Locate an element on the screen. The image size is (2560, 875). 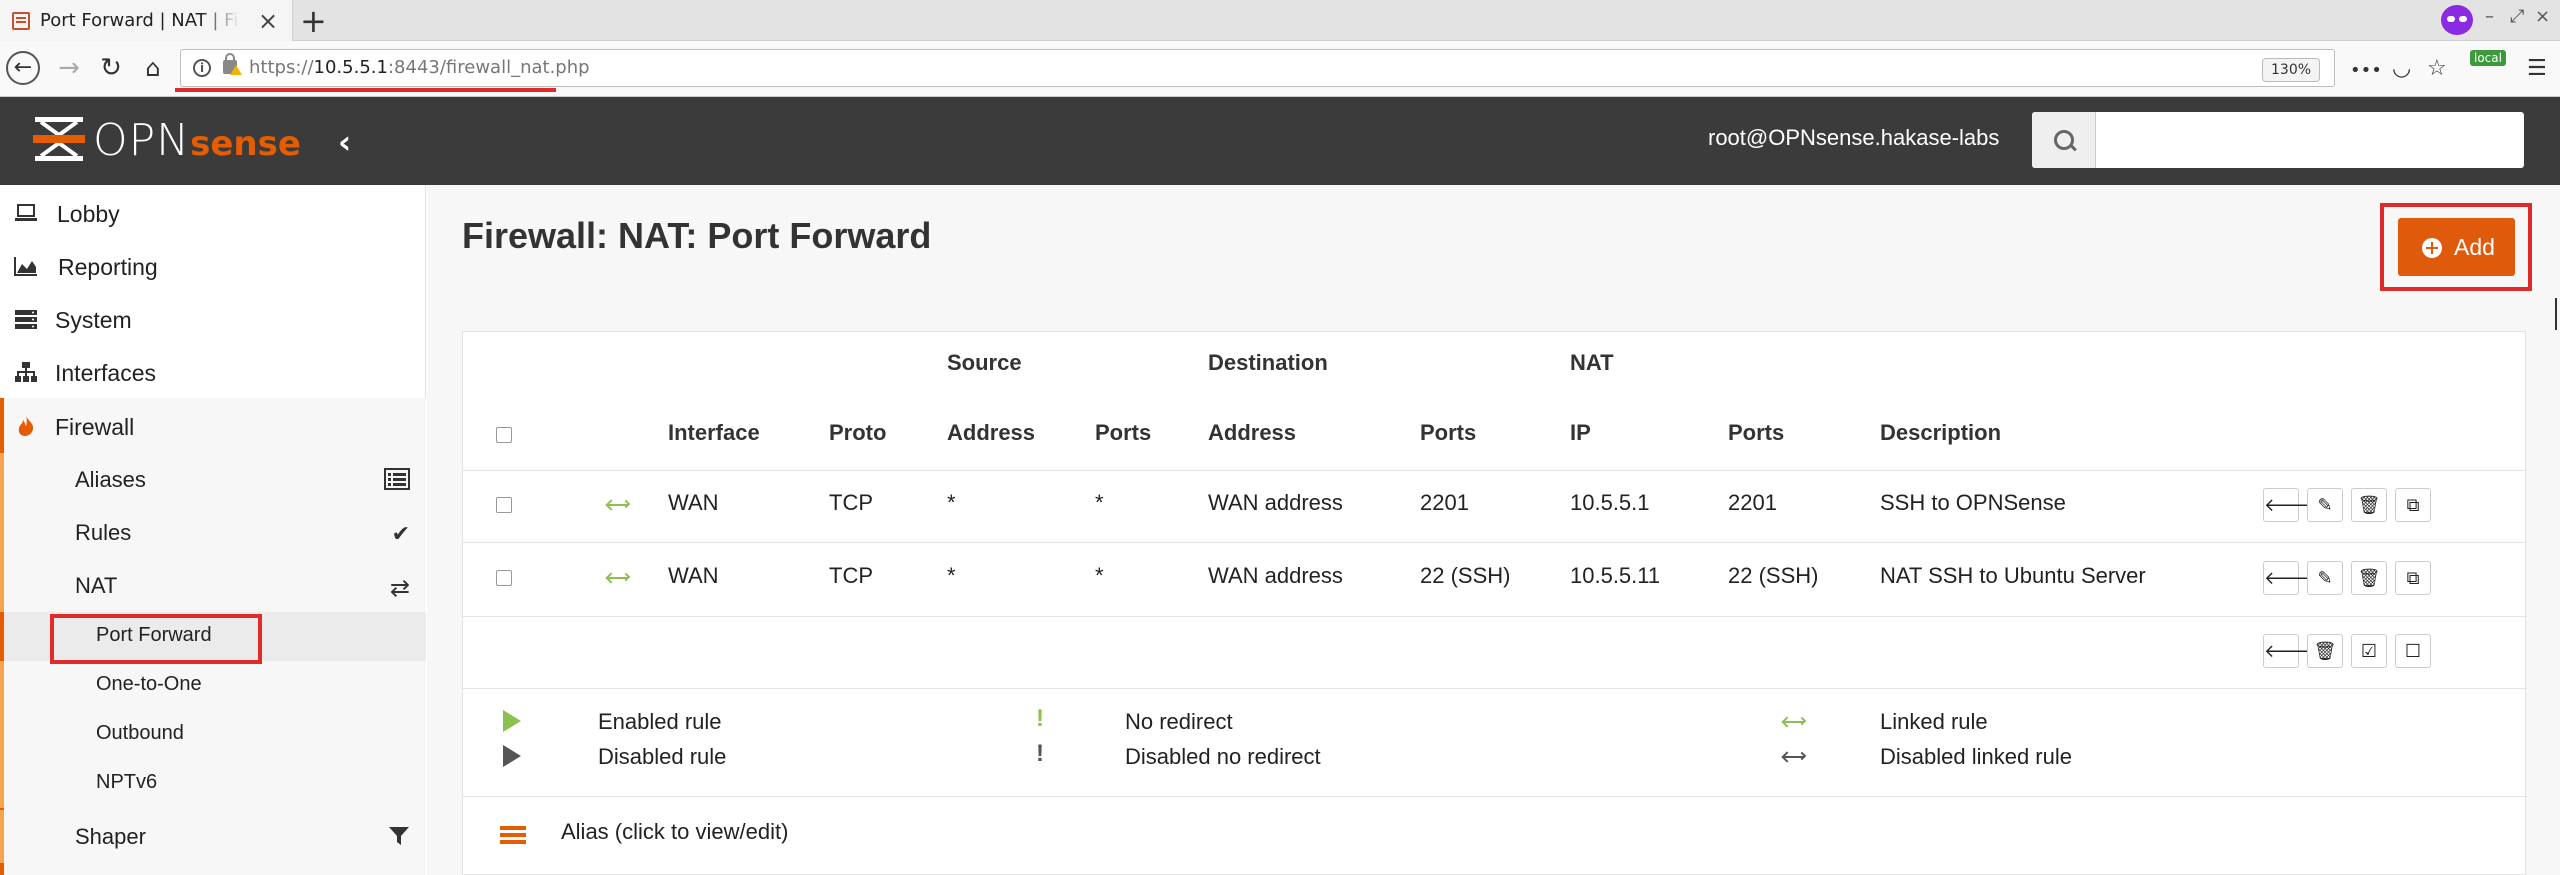
reload-button: ↻ is located at coordinates (111, 68).